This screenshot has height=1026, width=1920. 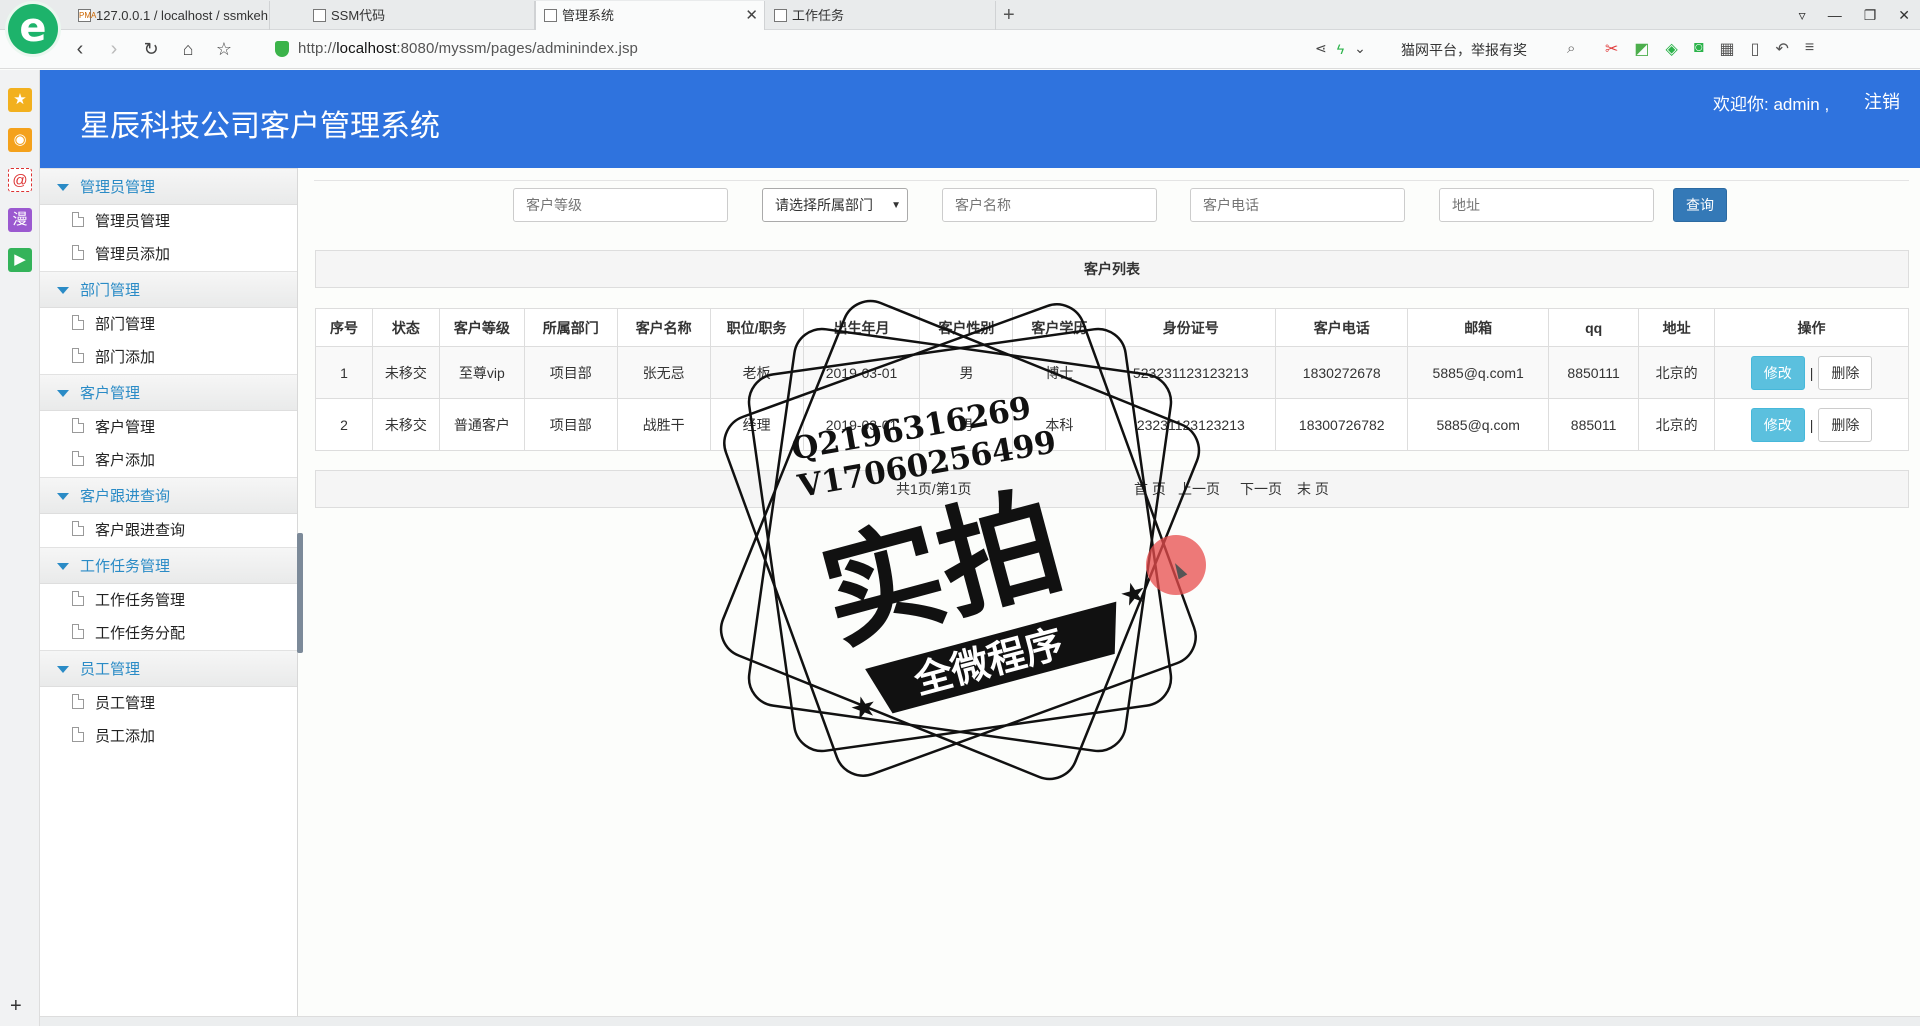 What do you see at coordinates (224, 49) in the screenshot?
I see `star-bookmark-icon: ☆` at bounding box center [224, 49].